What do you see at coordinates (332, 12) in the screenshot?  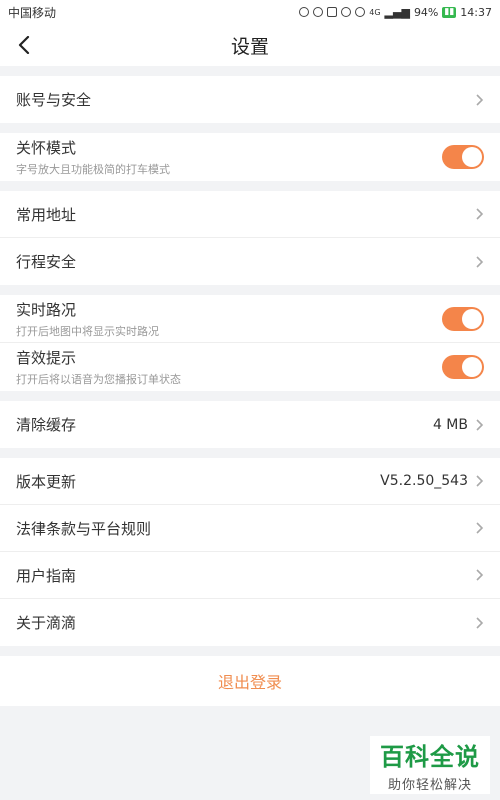 I see `mute-icon` at bounding box center [332, 12].